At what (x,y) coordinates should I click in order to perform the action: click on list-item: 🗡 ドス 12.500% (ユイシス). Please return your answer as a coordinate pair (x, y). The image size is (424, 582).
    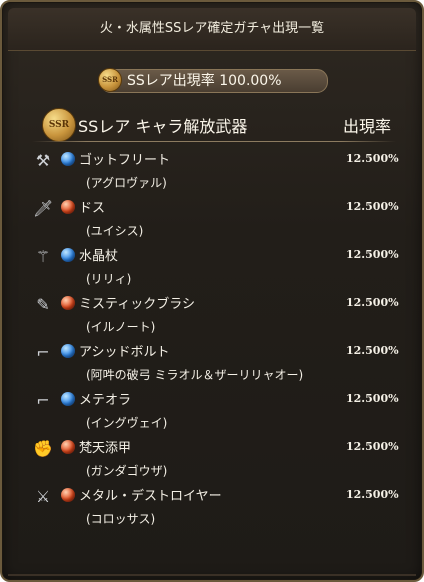
    Looking at the image, I should click on (213, 219).